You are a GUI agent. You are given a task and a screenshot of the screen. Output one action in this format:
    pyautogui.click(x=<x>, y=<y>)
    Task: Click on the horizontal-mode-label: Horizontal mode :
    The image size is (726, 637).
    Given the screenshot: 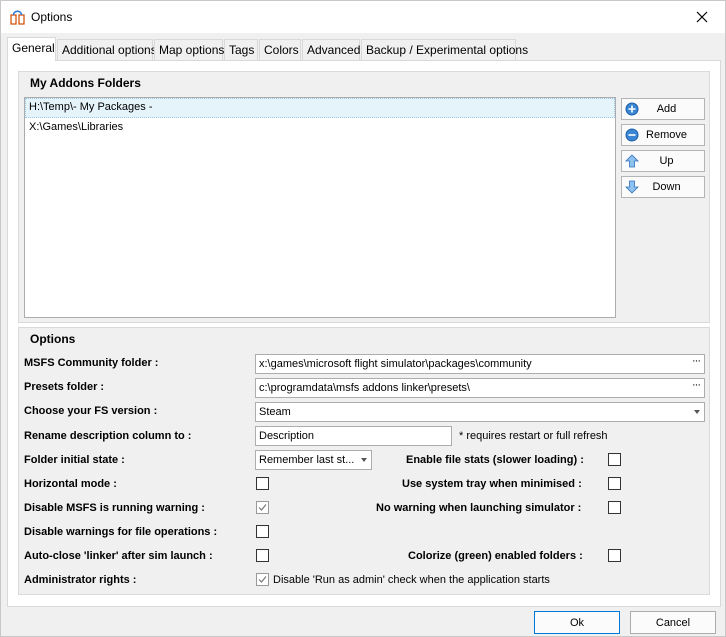 What is the action you would take?
    pyautogui.click(x=70, y=484)
    